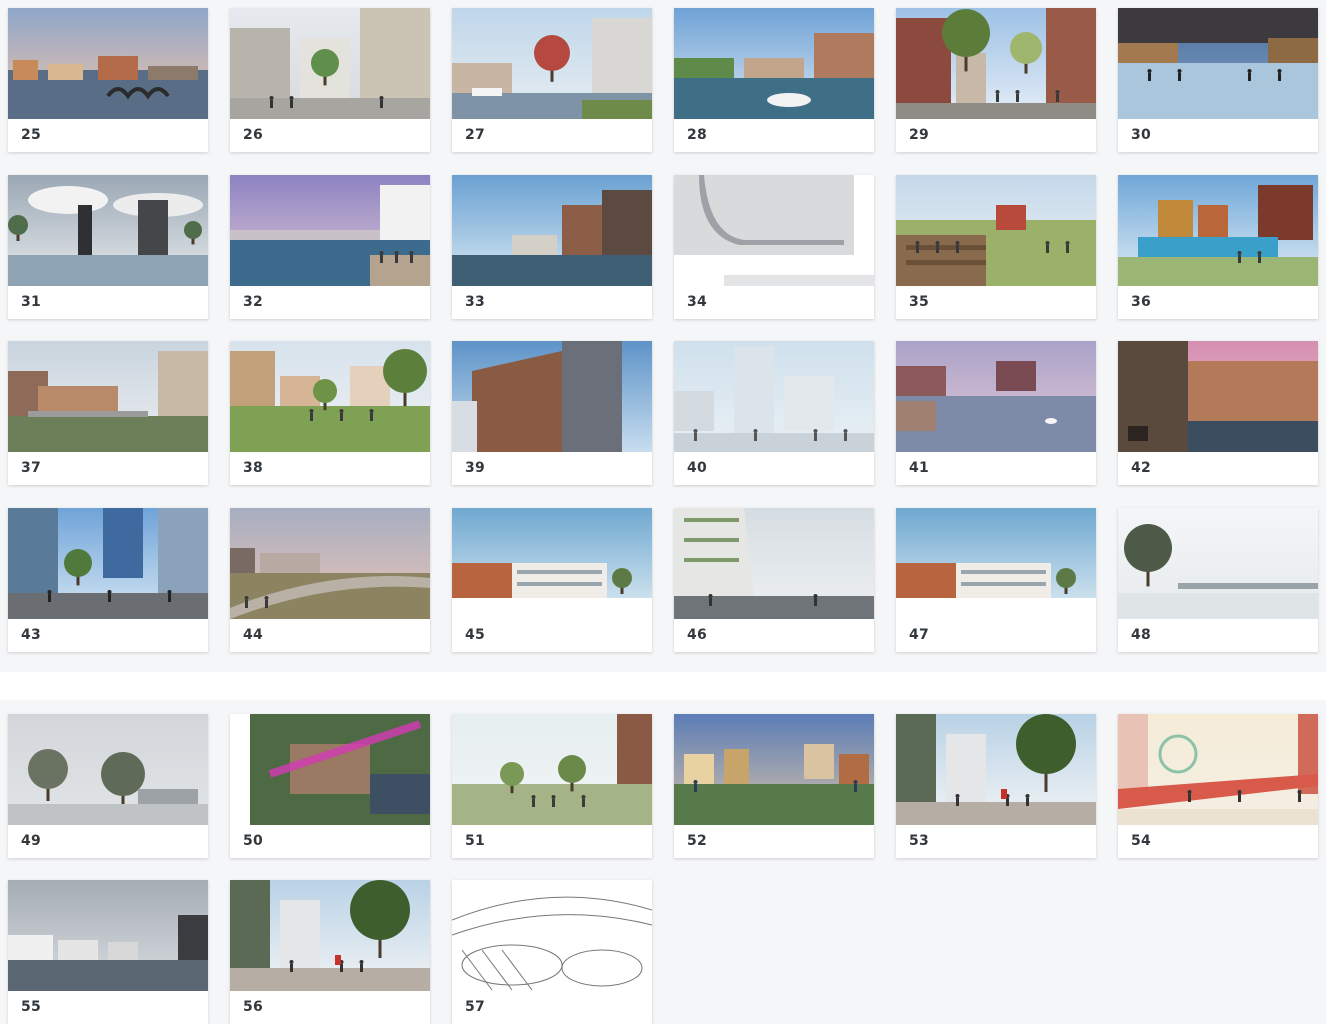 The height and width of the screenshot is (1024, 1326). Describe the element at coordinates (697, 635) in the screenshot. I see `card-number: 46` at that location.